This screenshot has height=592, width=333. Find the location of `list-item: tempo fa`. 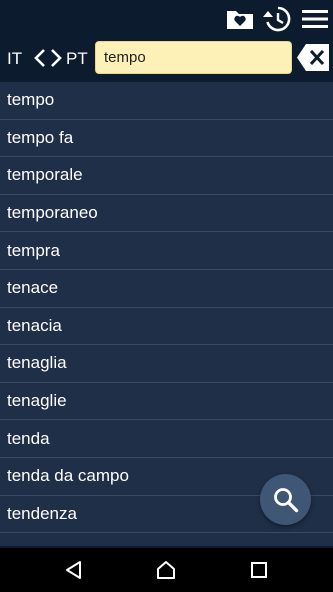

list-item: tempo fa is located at coordinates (166, 139).